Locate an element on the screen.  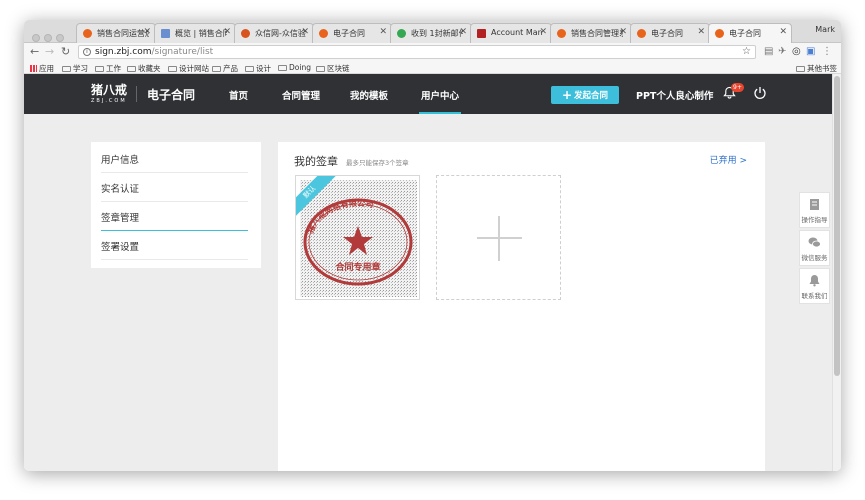
sidebar-item-sign-settings: 签署设置 is located at coordinates (174, 247).